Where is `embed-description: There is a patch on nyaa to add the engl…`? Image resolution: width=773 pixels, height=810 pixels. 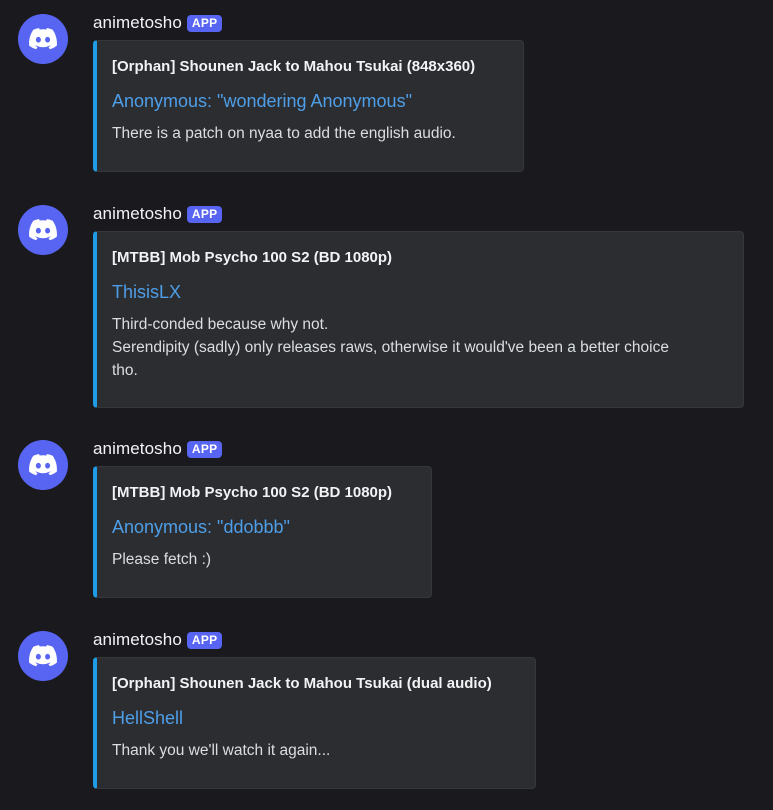
embed-description: There is a patch on nyaa to add the engl… is located at coordinates (284, 133).